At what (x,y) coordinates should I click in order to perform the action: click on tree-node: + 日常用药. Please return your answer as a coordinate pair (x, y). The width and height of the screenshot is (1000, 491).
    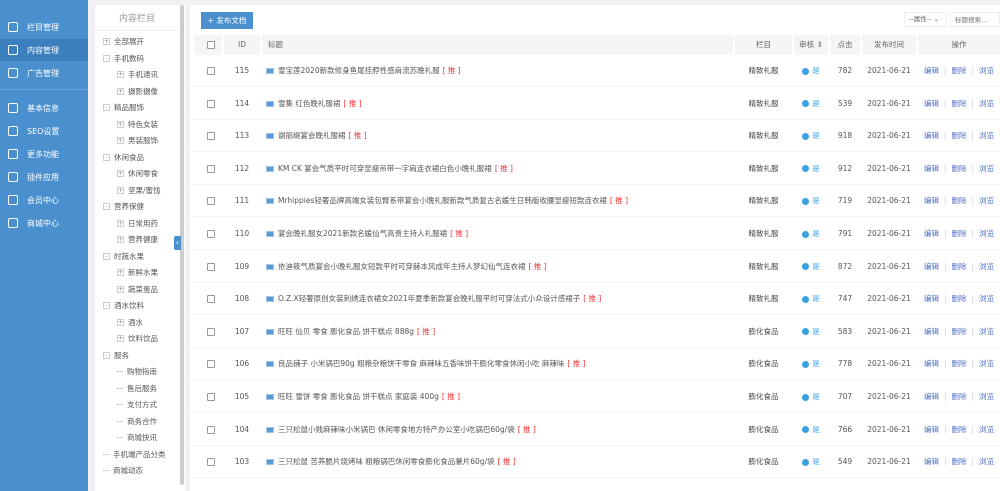
    Looking at the image, I should click on (137, 223).